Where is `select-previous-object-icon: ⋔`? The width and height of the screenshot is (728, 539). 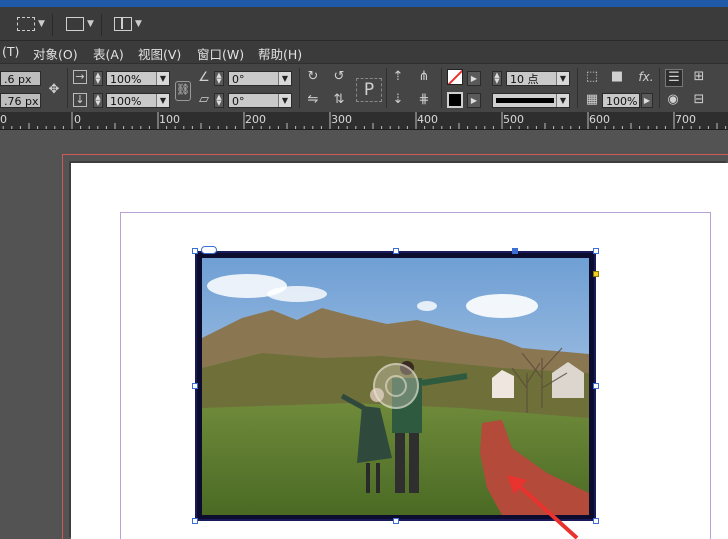
select-previous-object-icon: ⋔ is located at coordinates (424, 77).